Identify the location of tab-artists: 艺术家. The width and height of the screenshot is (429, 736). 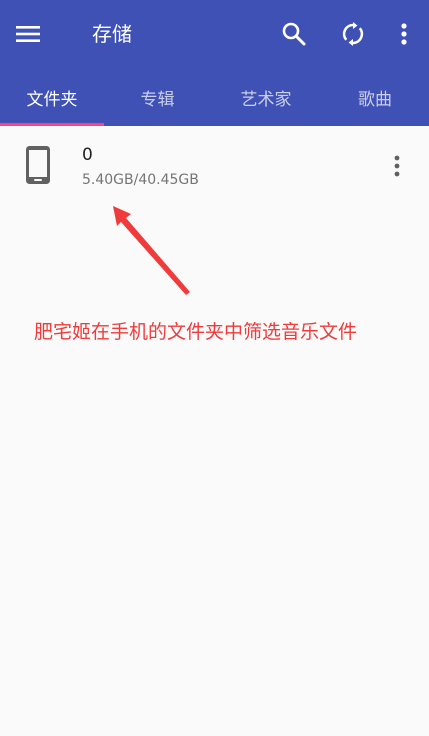
(266, 97).